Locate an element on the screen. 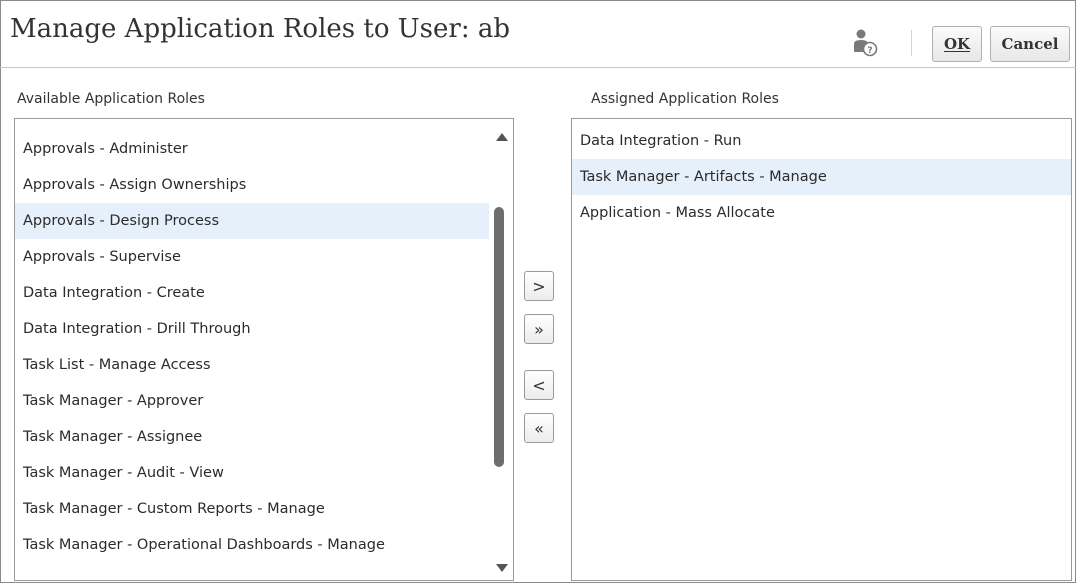  list-item: Data Integration - Create is located at coordinates (252, 293).